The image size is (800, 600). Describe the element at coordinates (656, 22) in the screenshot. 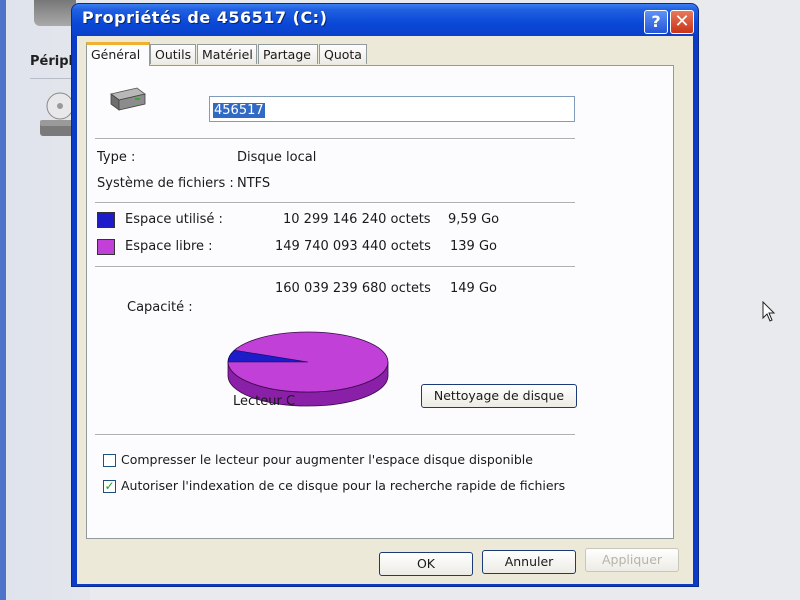

I see `help-button: ?` at that location.